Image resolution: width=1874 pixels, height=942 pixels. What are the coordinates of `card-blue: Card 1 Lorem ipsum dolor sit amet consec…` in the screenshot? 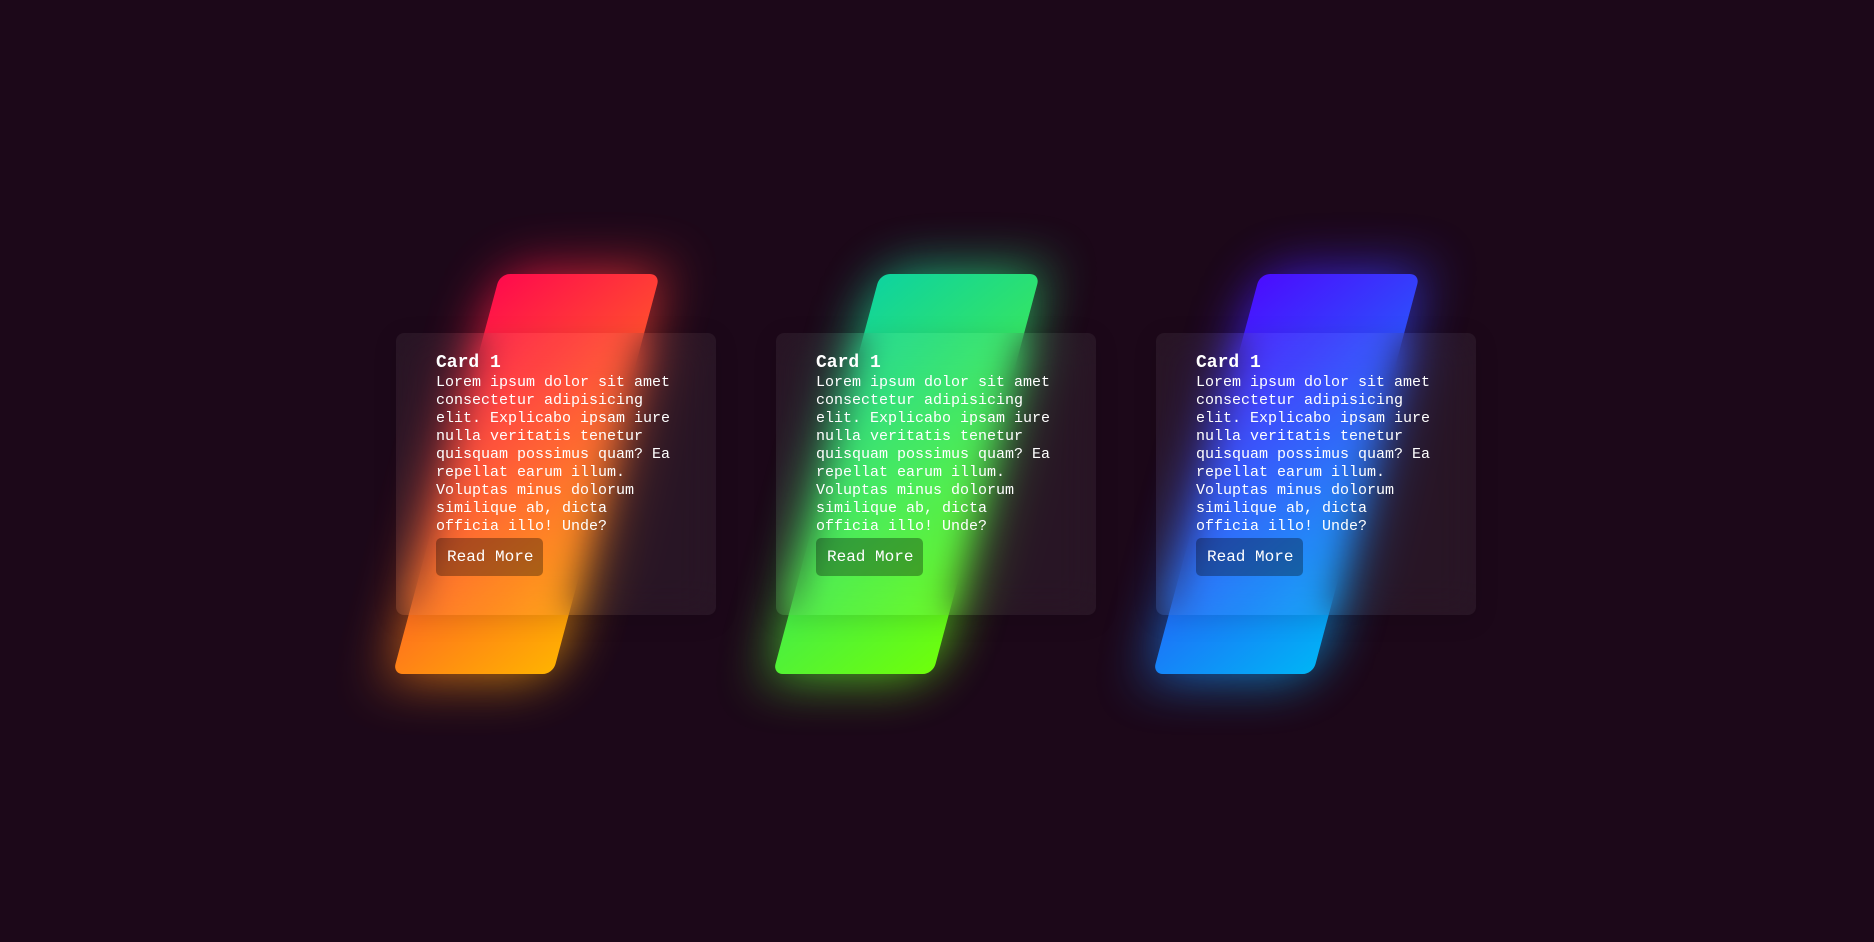 It's located at (1314, 474).